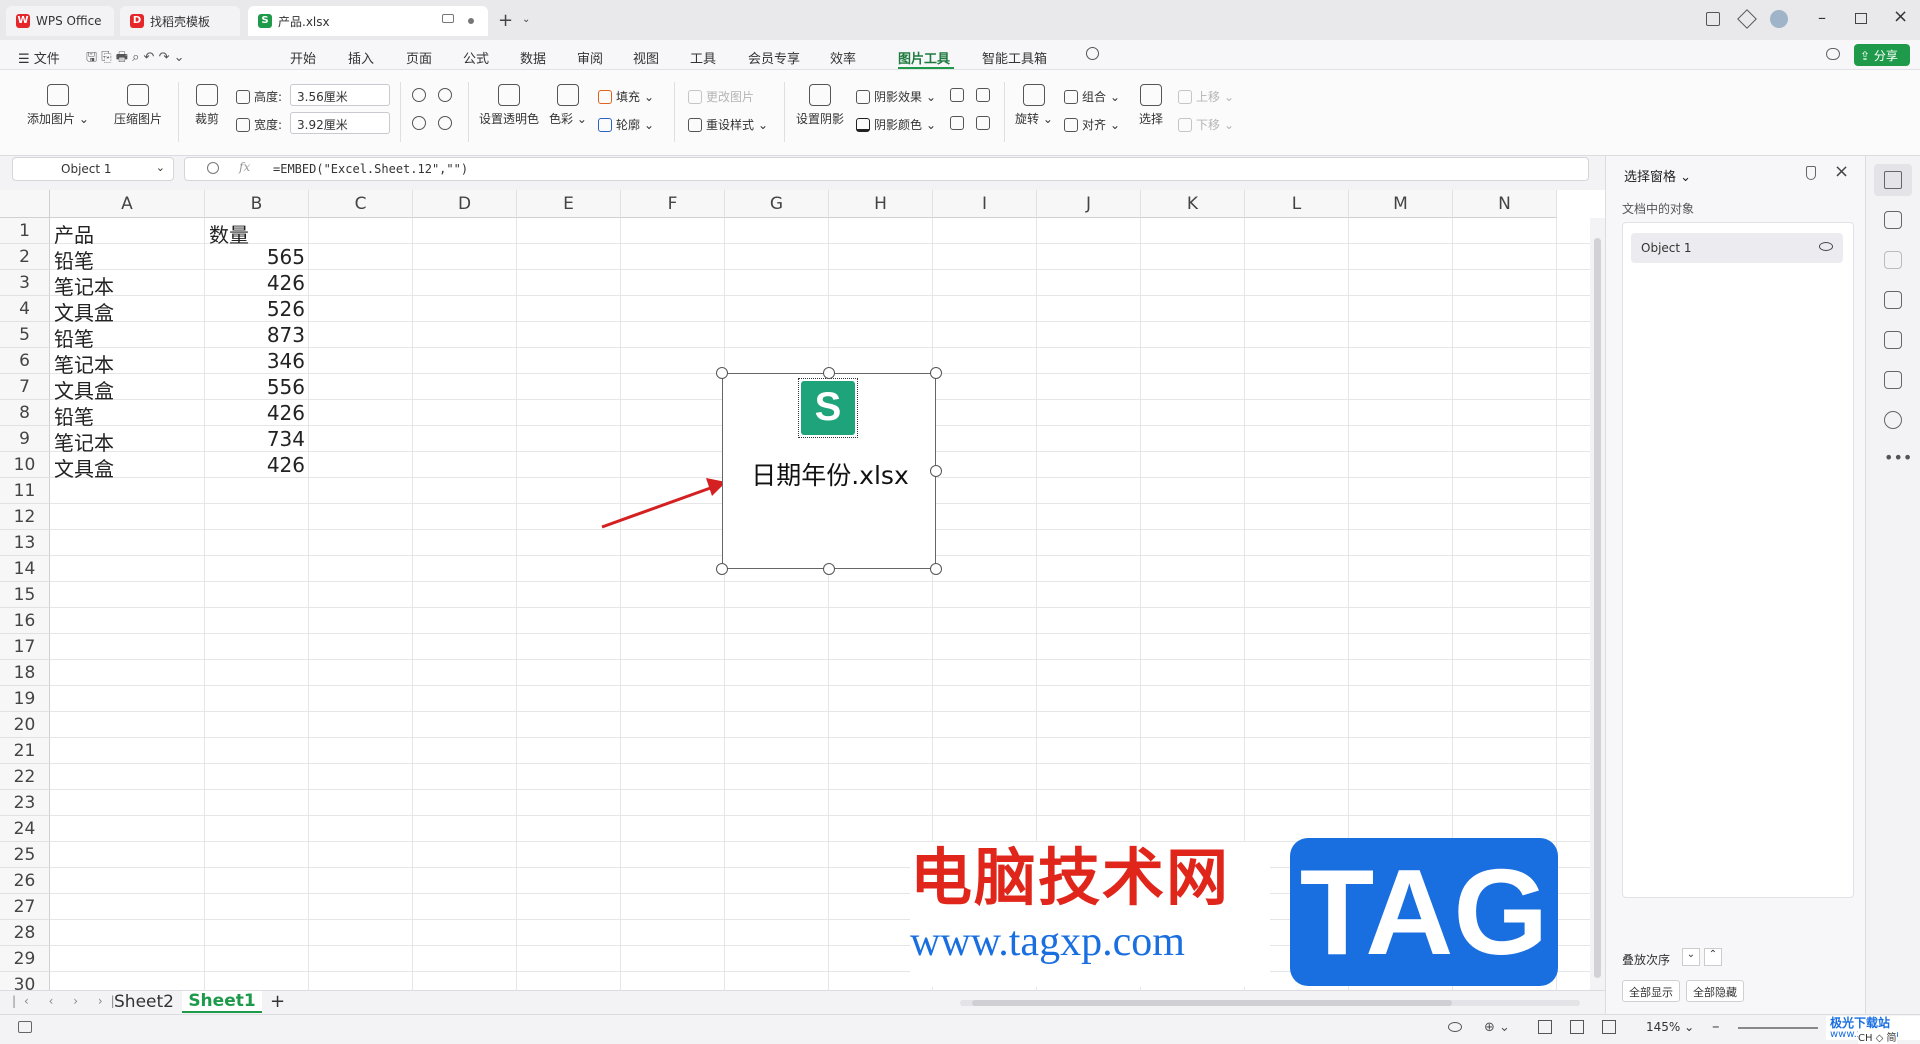 Image resolution: width=1920 pixels, height=1044 pixels. I want to click on outline-button: 轮廓 ⌄, so click(626, 124).